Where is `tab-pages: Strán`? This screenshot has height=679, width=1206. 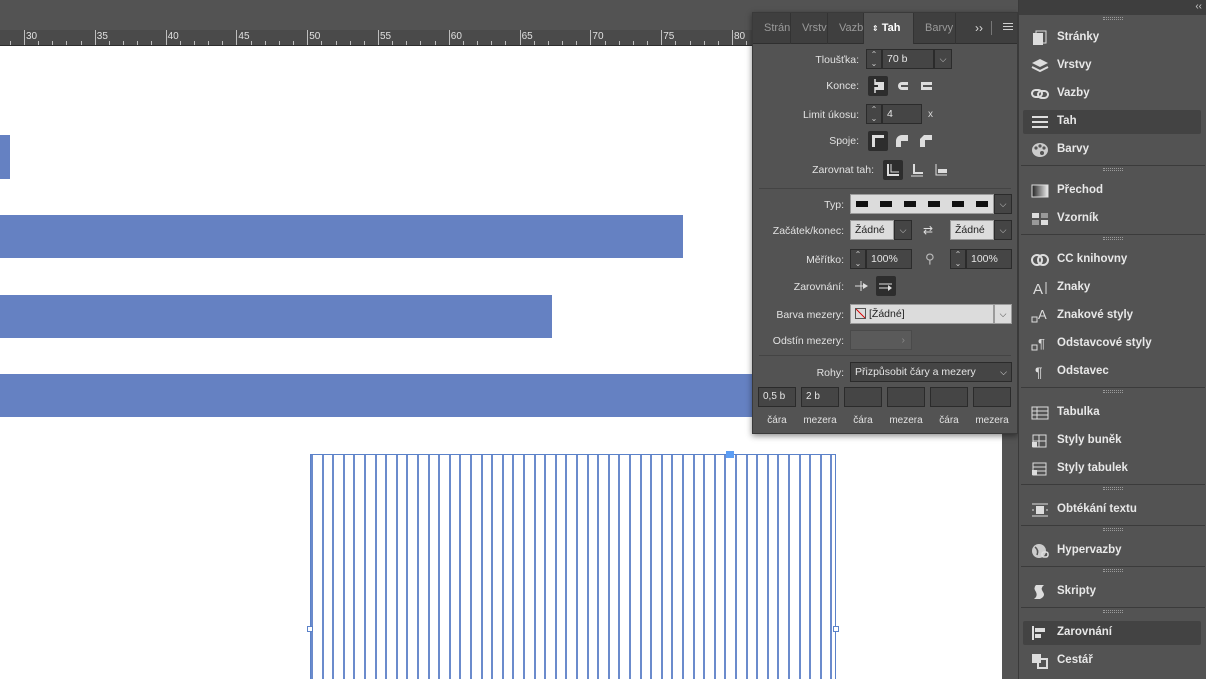 tab-pages: Strán is located at coordinates (772, 28).